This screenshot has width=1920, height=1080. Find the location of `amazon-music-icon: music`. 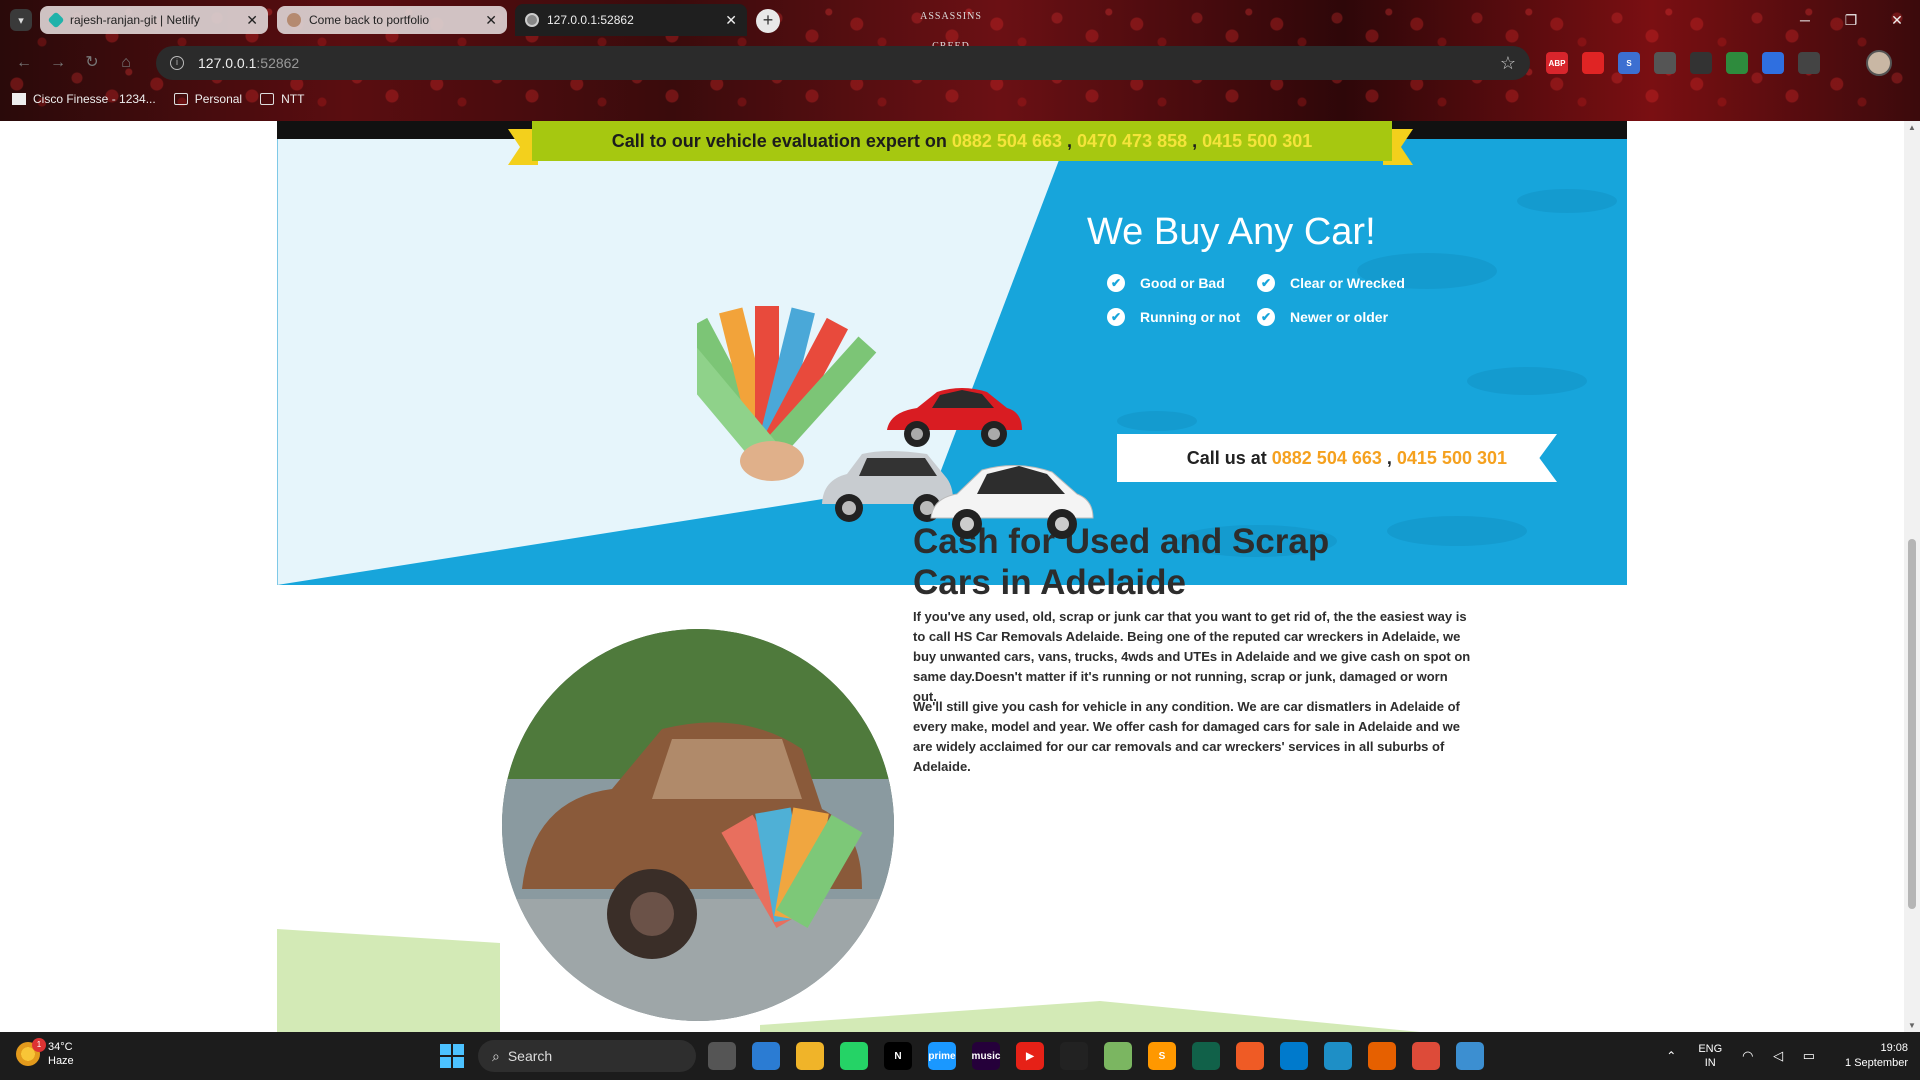

amazon-music-icon: music is located at coordinates (986, 1056).